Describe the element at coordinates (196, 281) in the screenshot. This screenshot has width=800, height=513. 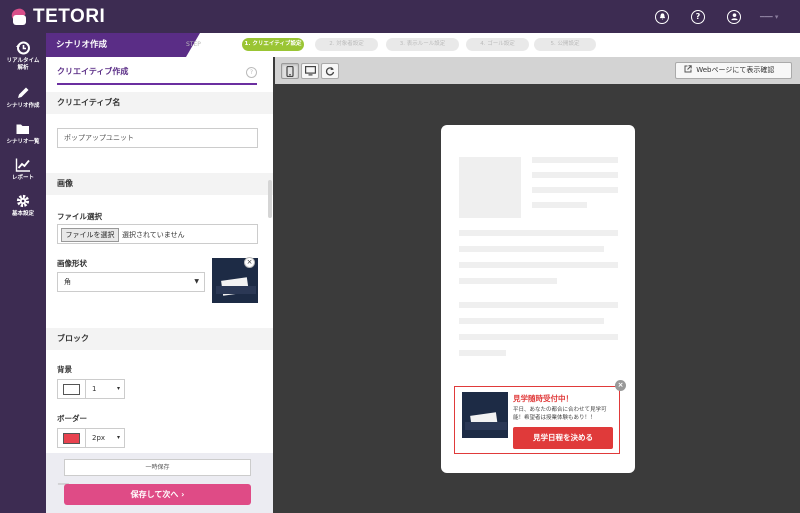
I see `chevron-down-icon: ▼` at that location.